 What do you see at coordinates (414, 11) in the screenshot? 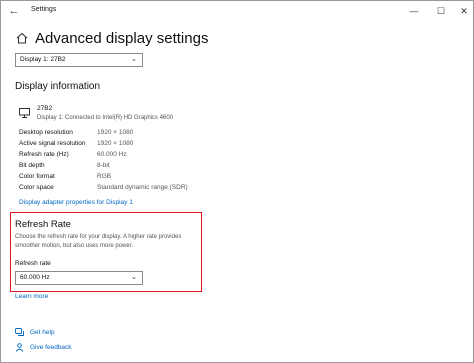
I see `minimize-button: —` at bounding box center [414, 11].